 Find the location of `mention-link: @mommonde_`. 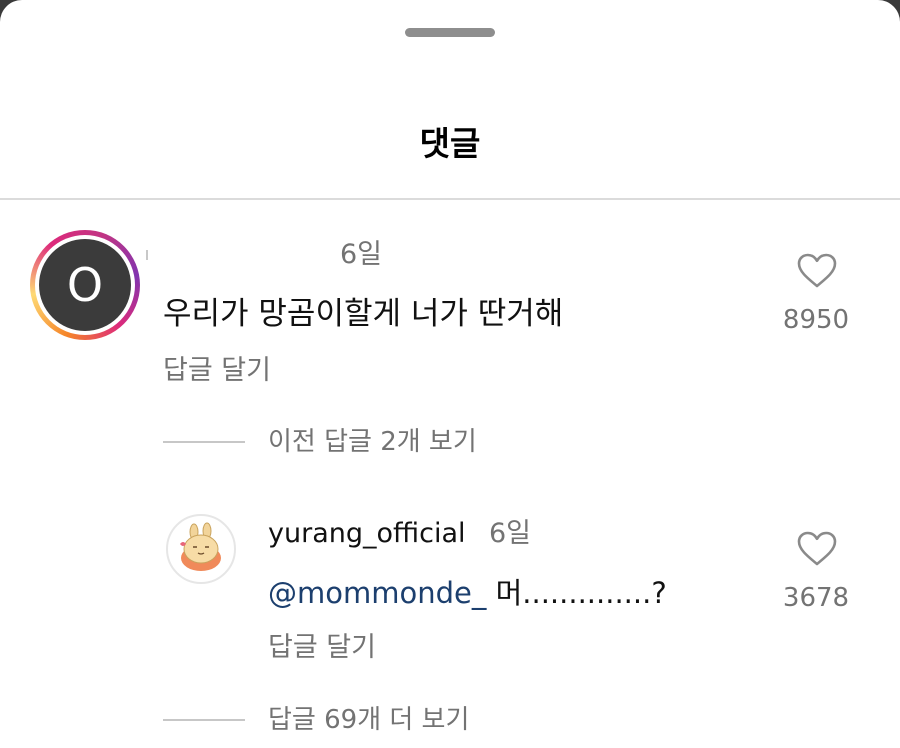

mention-link: @mommonde_ is located at coordinates (377, 593).